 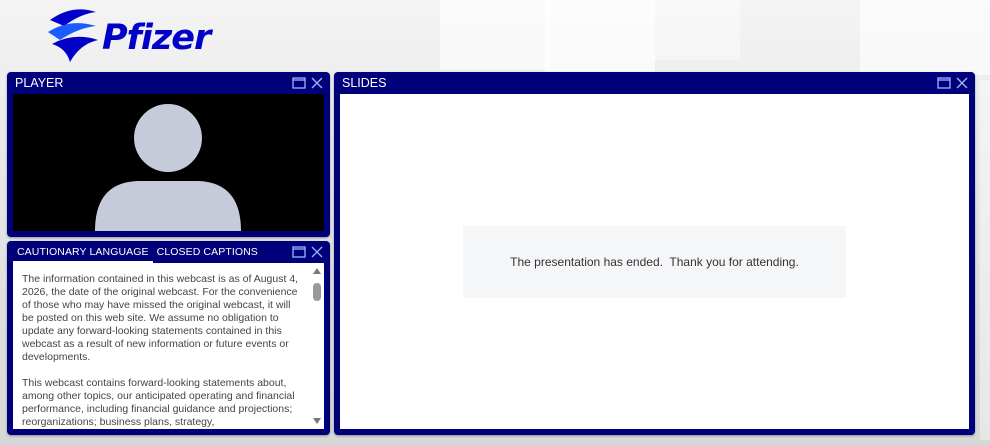 I want to click on player-header: PLAYER, so click(x=168, y=83).